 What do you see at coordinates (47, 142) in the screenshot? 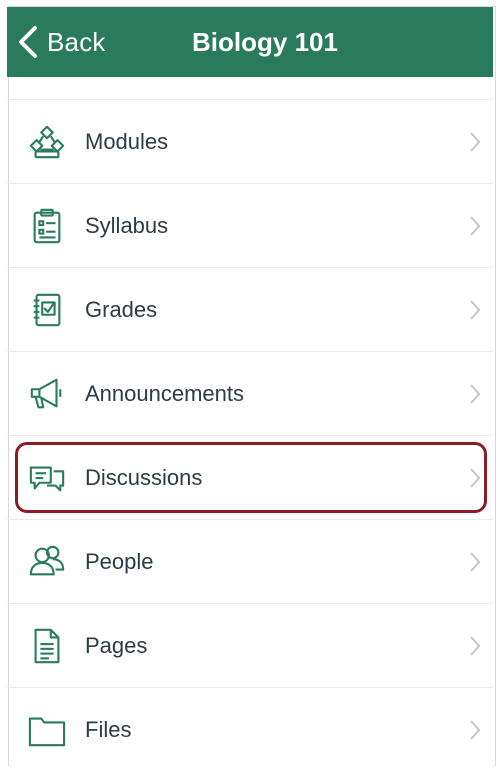
I see `modules-icon` at bounding box center [47, 142].